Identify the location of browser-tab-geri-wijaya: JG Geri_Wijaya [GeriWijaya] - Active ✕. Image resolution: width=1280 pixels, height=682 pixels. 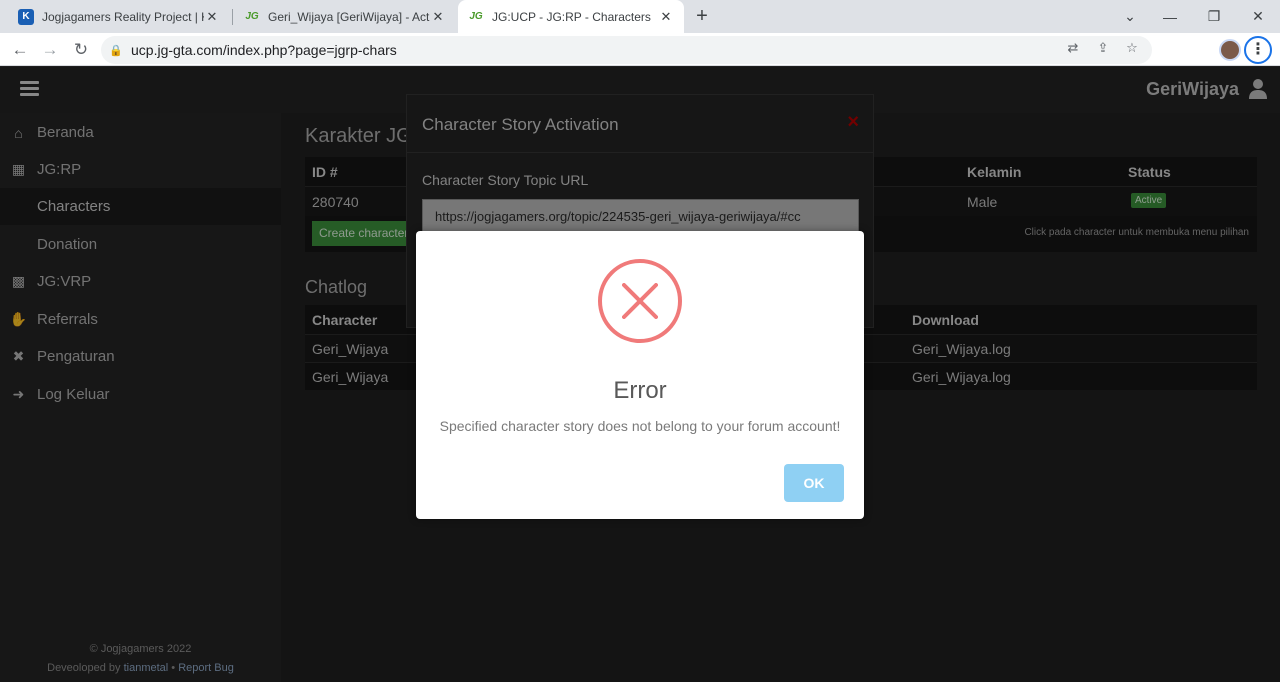
(345, 16).